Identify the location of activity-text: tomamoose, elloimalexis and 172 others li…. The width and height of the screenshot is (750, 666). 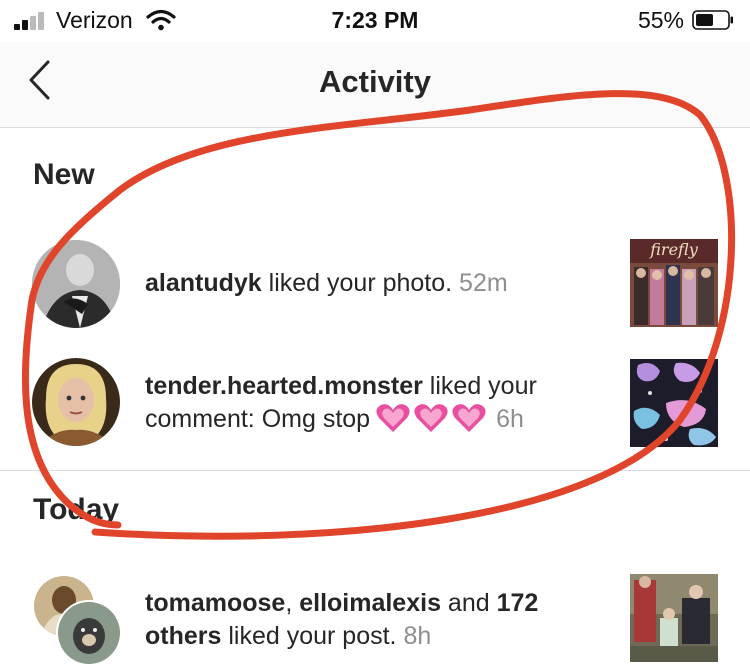
(380, 620).